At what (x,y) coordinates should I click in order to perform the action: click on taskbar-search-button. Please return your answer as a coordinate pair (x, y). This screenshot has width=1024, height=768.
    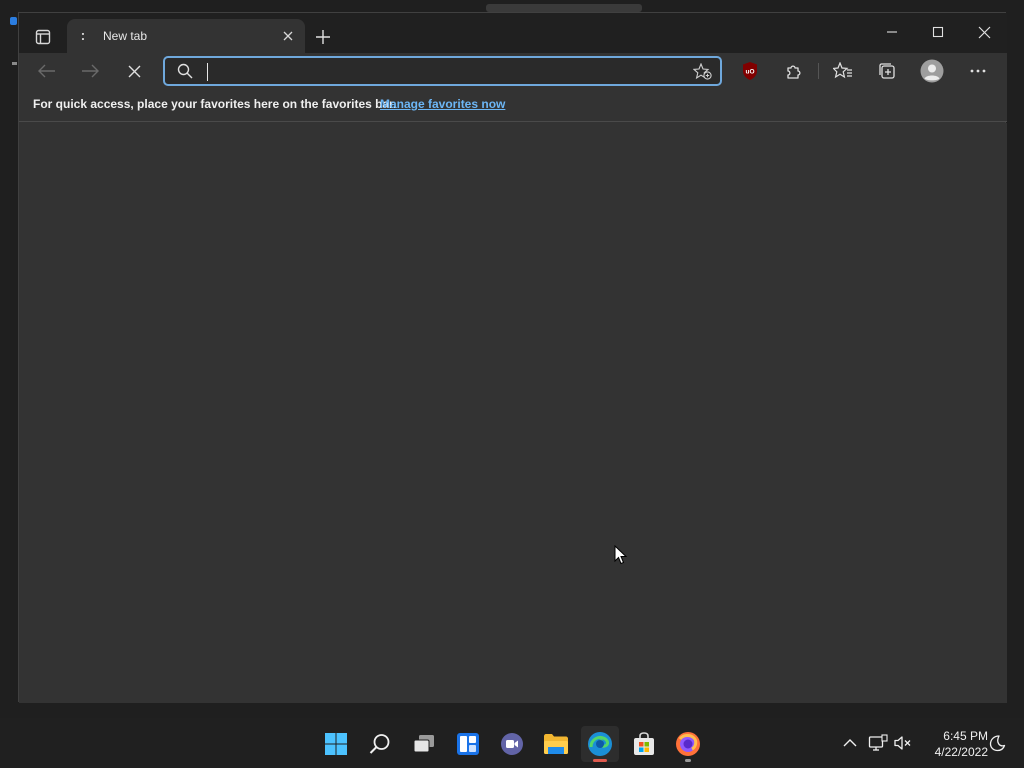
    Looking at the image, I should click on (380, 744).